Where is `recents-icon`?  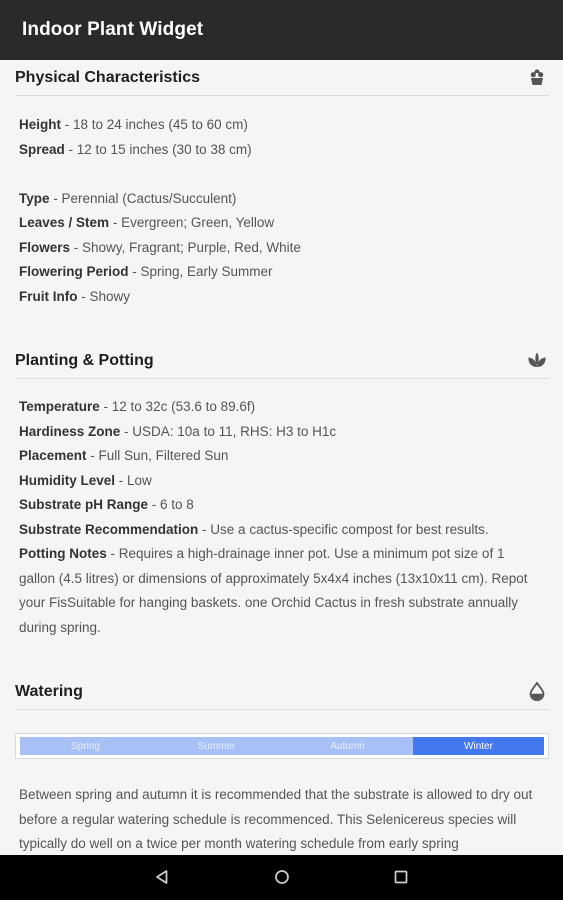 recents-icon is located at coordinates (401, 877).